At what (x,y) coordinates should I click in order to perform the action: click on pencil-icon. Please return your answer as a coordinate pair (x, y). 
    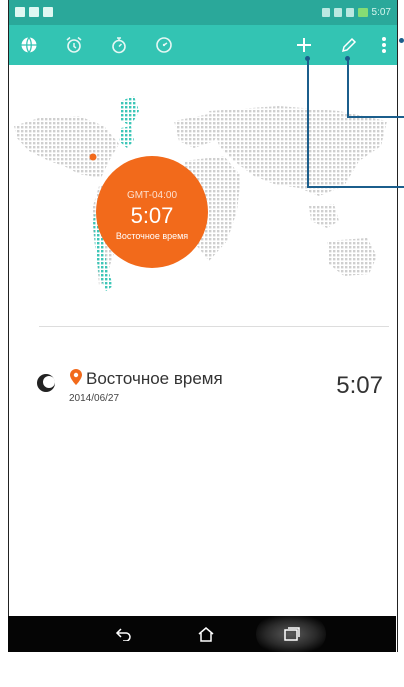
    Looking at the image, I should click on (349, 45).